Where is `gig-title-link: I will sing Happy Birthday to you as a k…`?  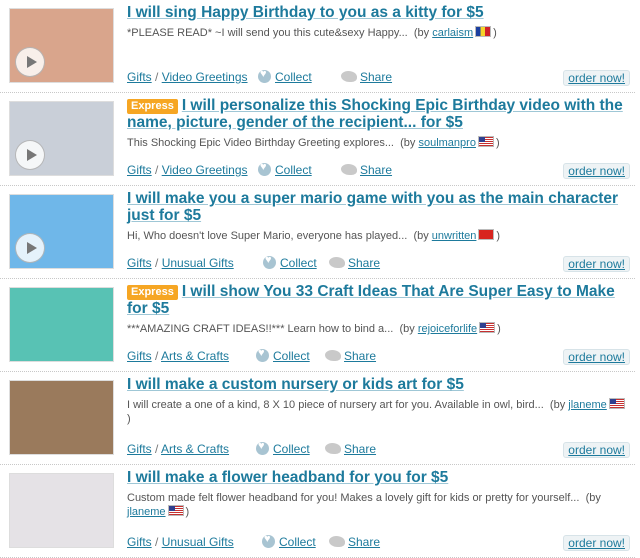
gig-title-link: I will sing Happy Birthday to you as a k… is located at coordinates (378, 12).